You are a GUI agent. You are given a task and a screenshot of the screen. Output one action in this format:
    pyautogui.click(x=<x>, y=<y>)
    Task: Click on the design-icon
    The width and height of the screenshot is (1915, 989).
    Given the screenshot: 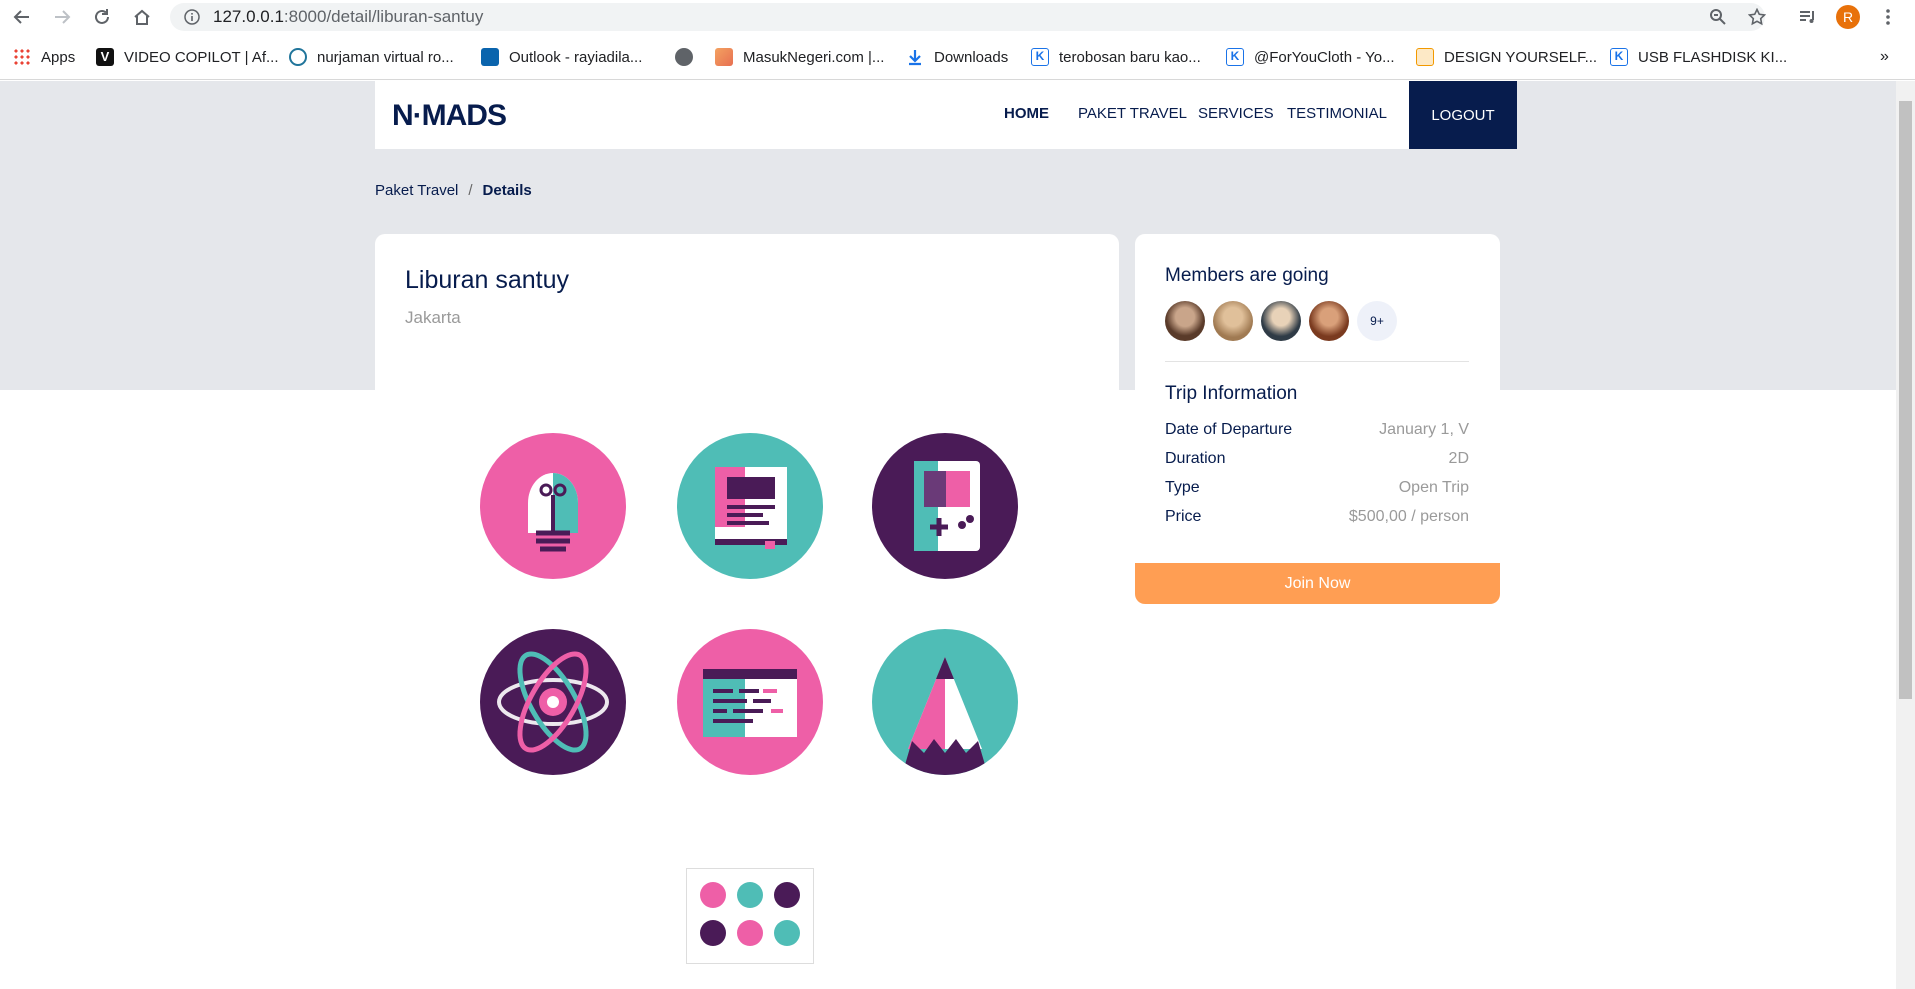 What is the action you would take?
    pyautogui.click(x=1425, y=57)
    